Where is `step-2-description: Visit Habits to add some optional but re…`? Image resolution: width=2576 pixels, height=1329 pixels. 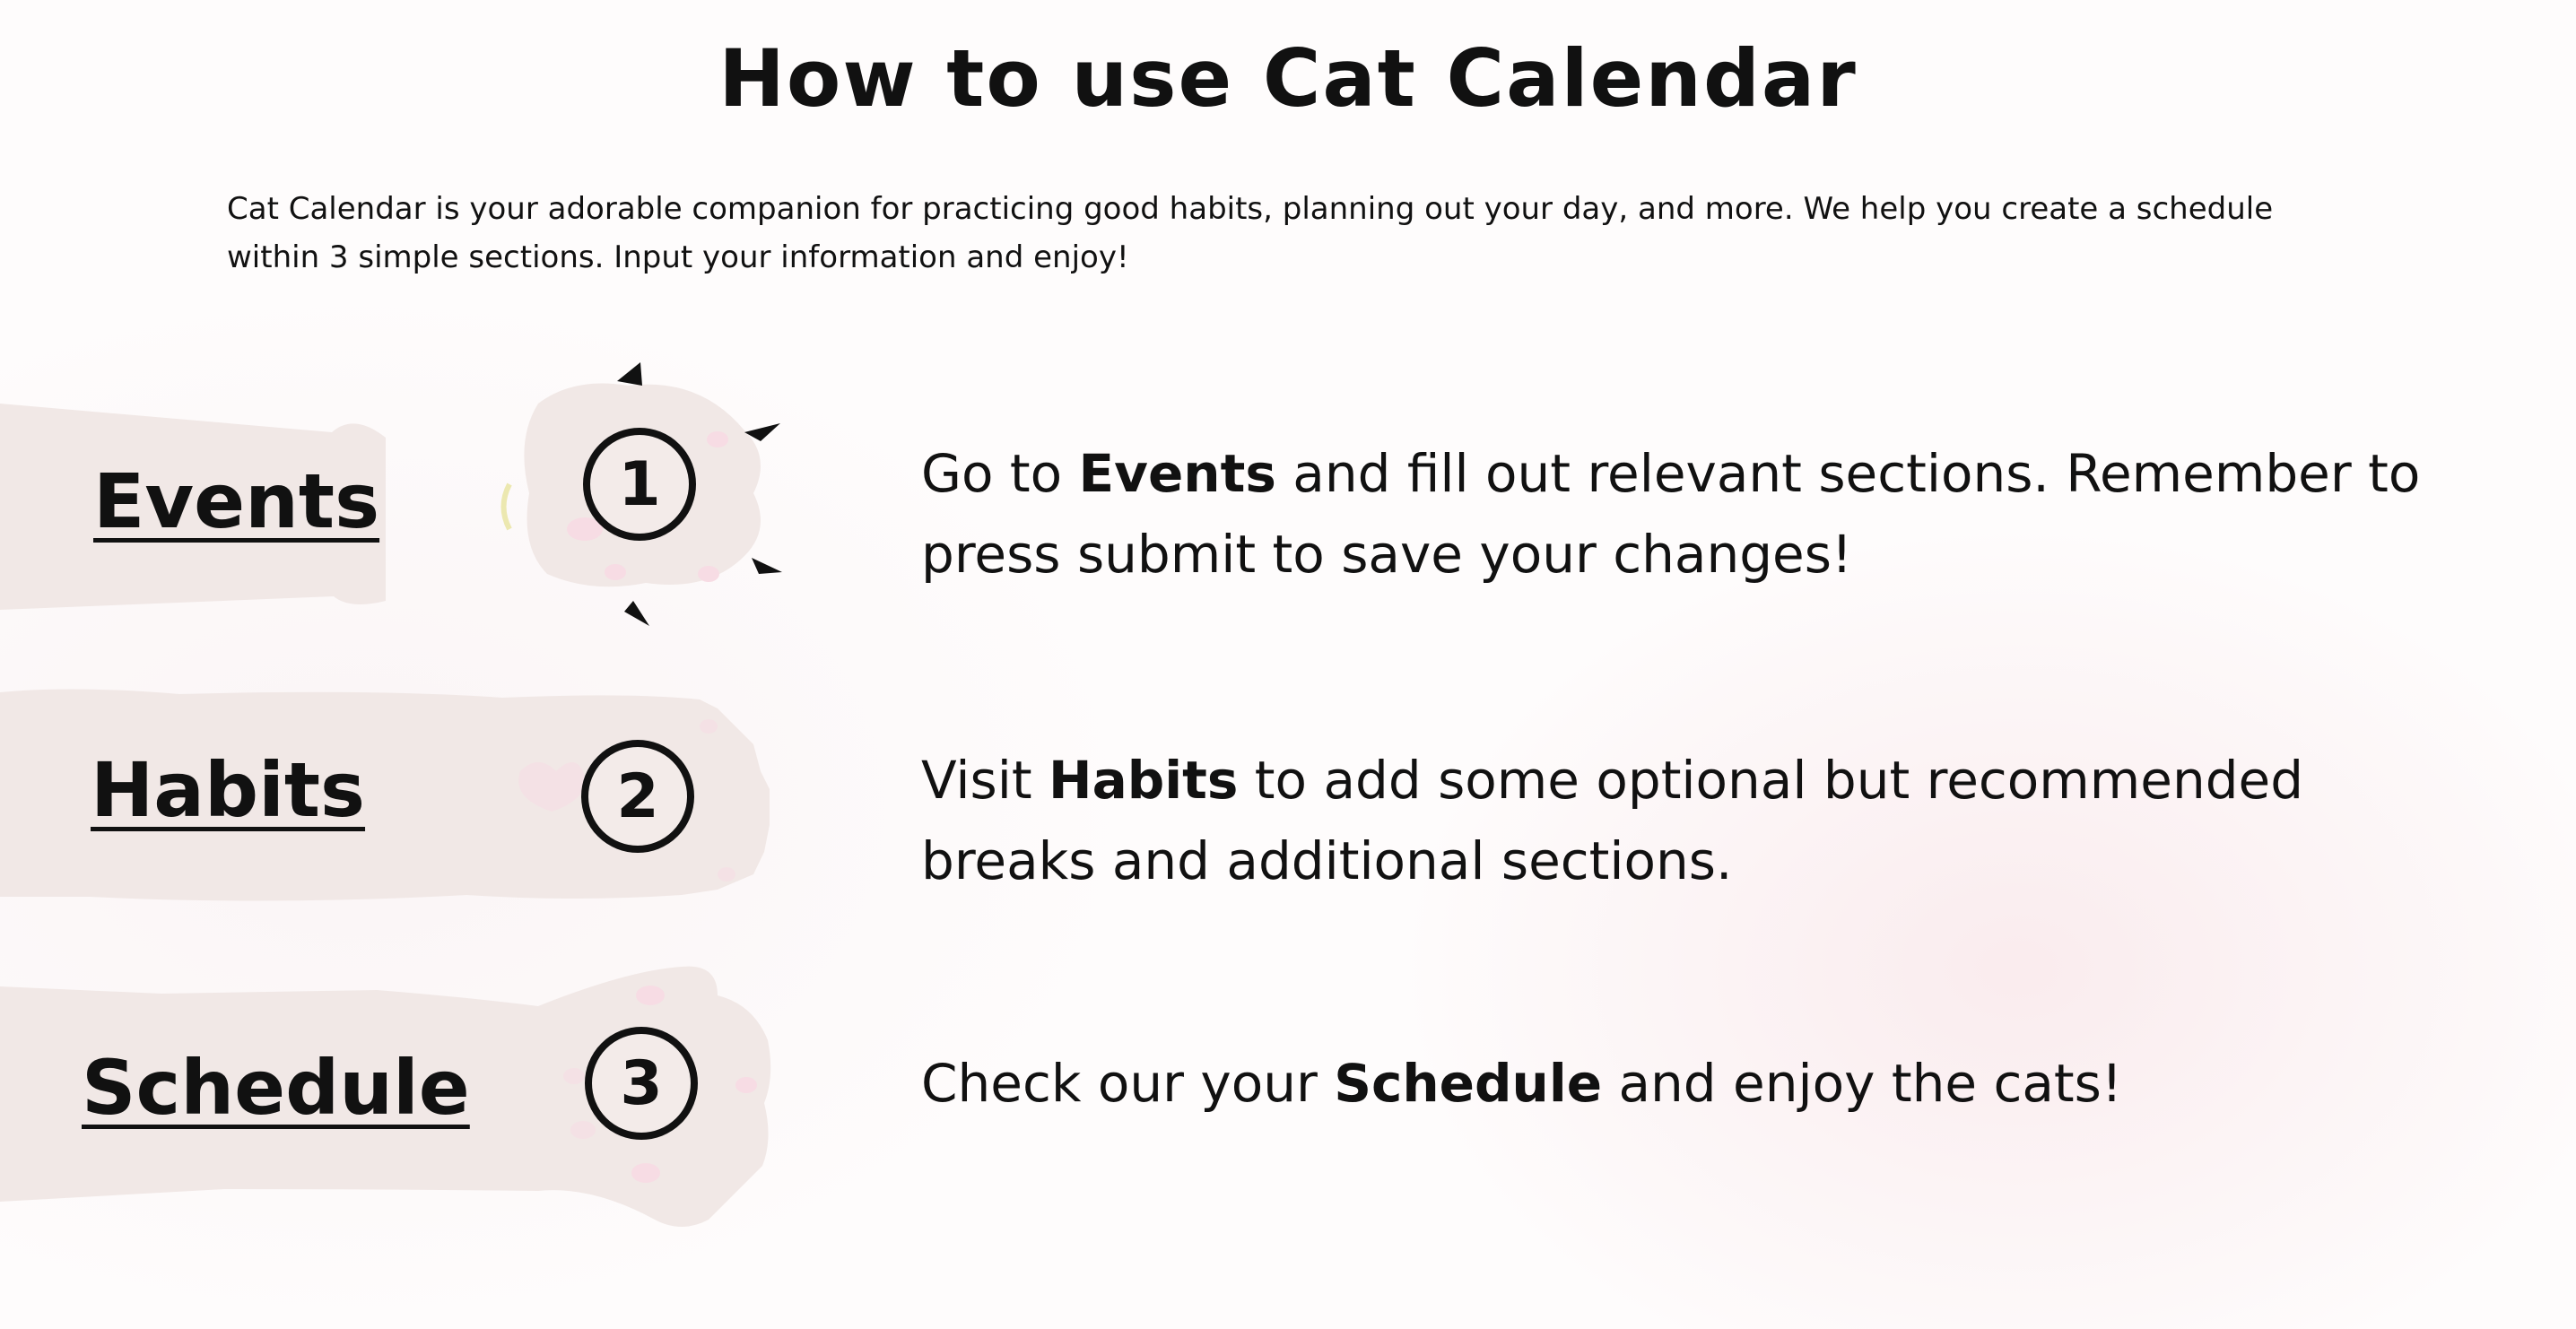
step-2-description: Visit Habits to add some optional but re… is located at coordinates (1683, 820).